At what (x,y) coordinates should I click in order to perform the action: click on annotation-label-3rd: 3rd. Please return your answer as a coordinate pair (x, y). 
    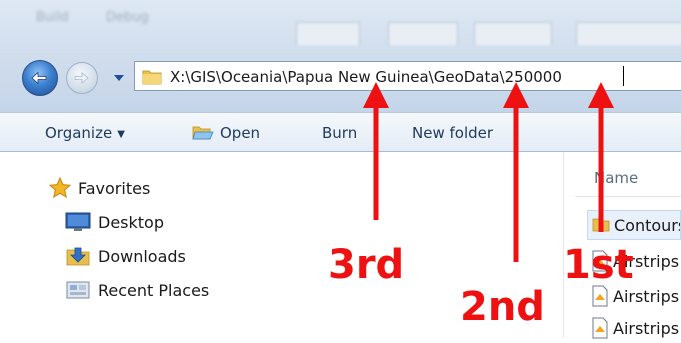
    Looking at the image, I should click on (366, 265).